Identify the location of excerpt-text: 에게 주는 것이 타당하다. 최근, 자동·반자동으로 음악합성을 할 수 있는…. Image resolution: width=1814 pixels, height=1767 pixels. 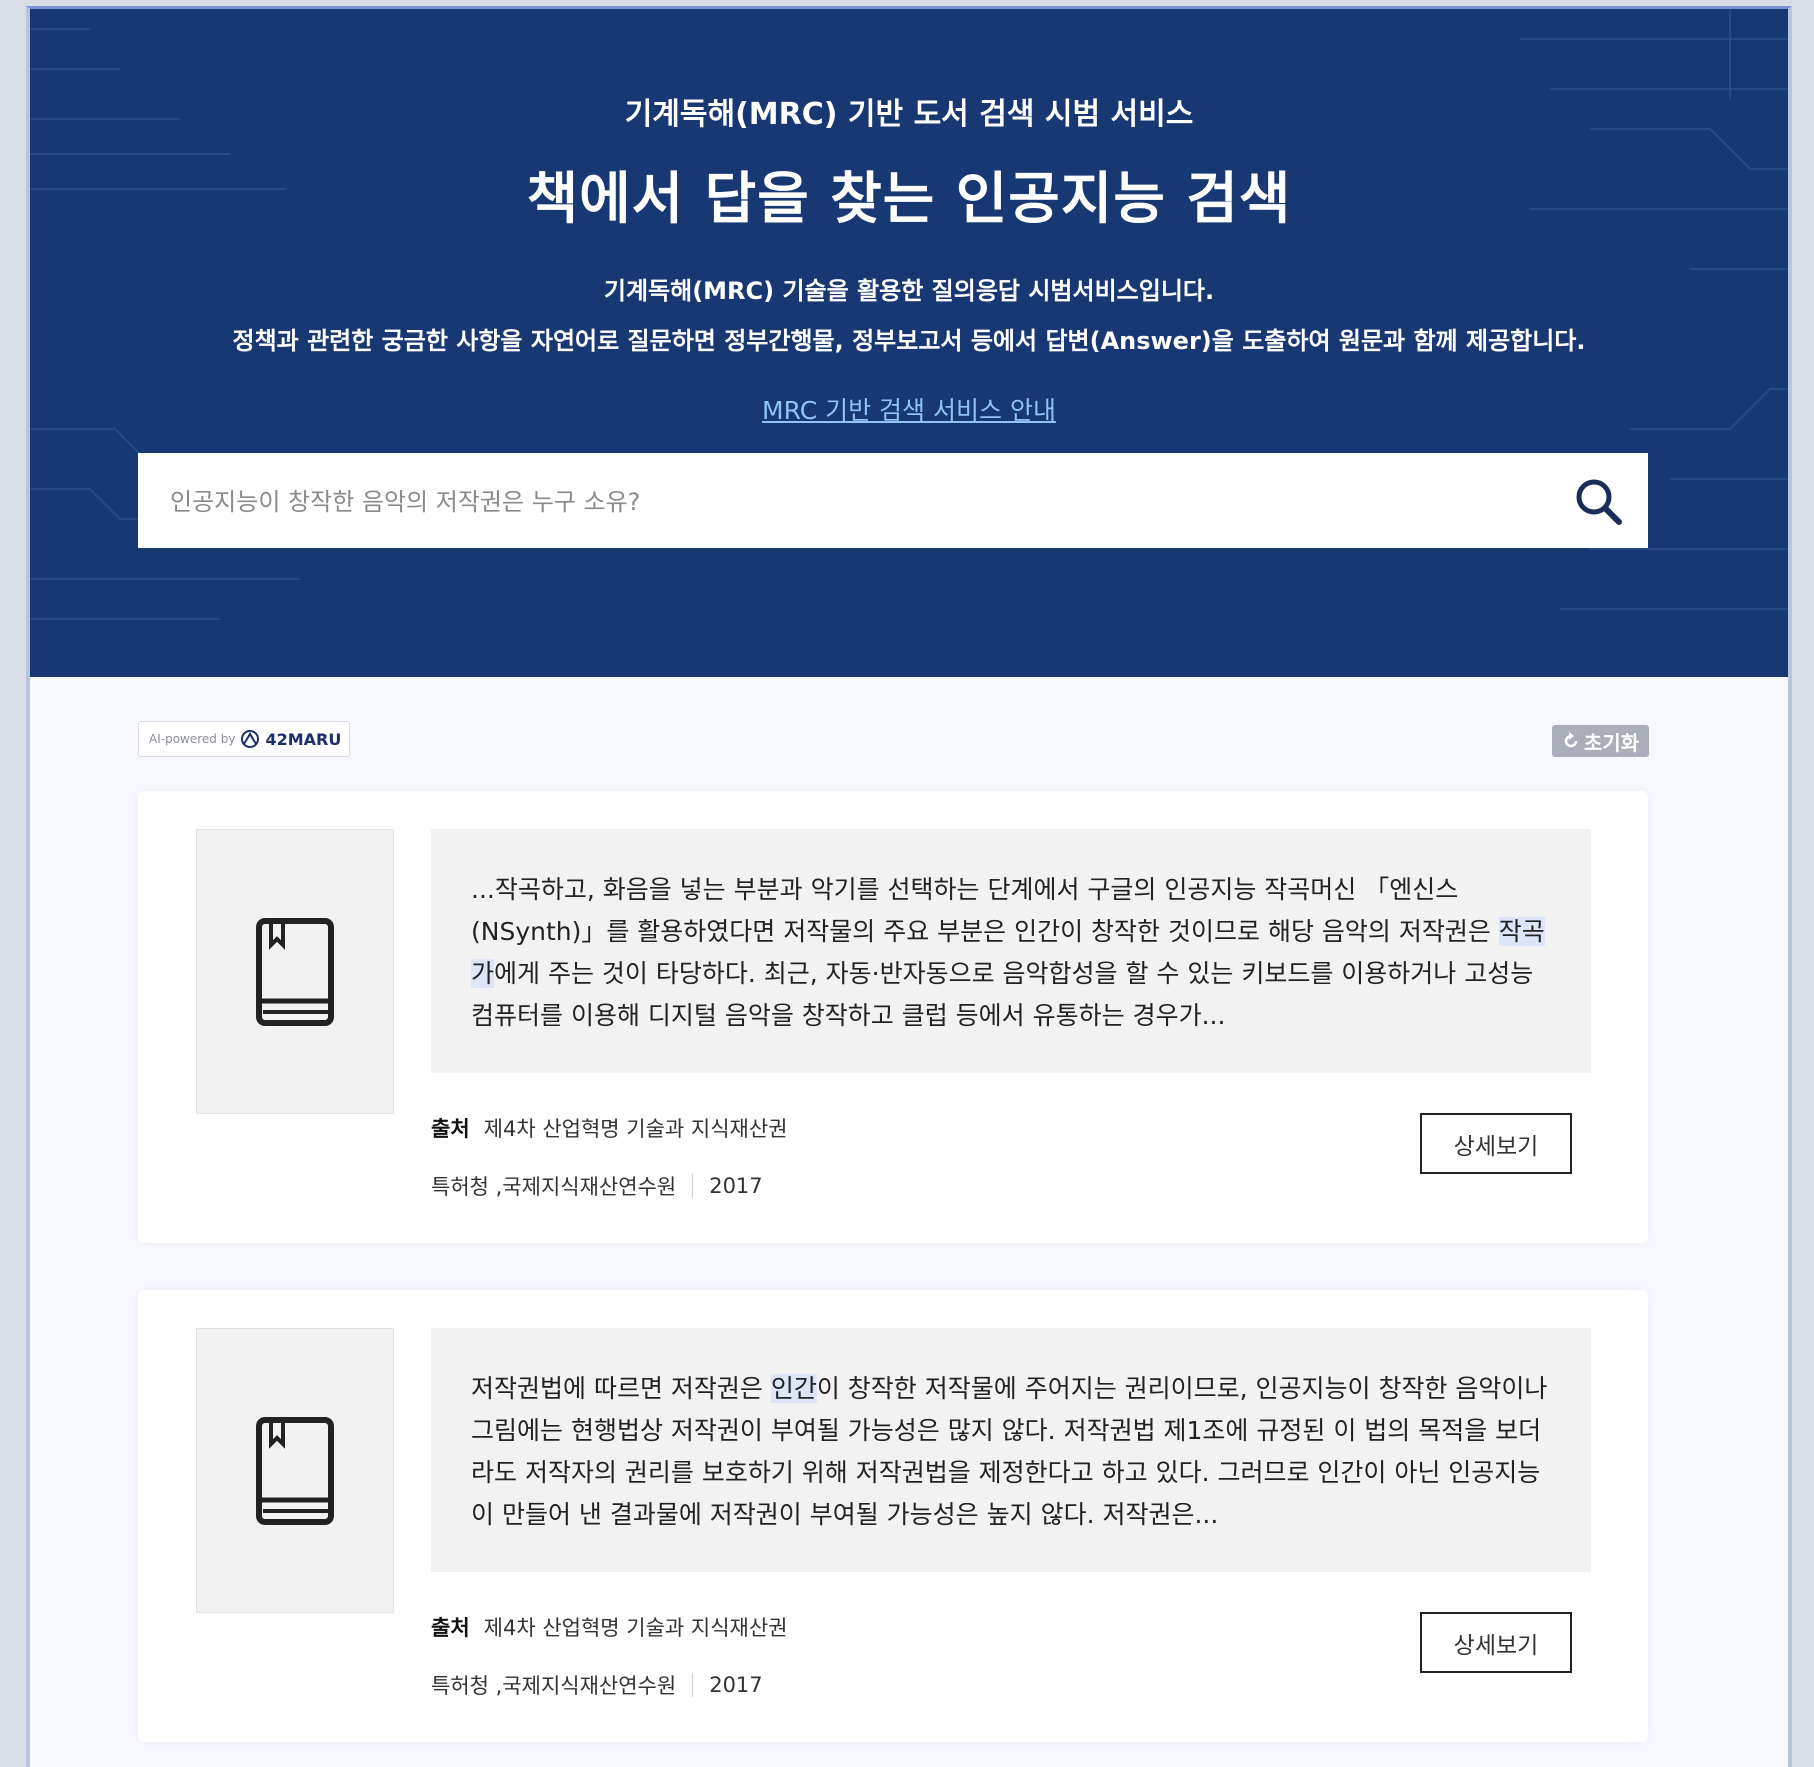
(1002, 994).